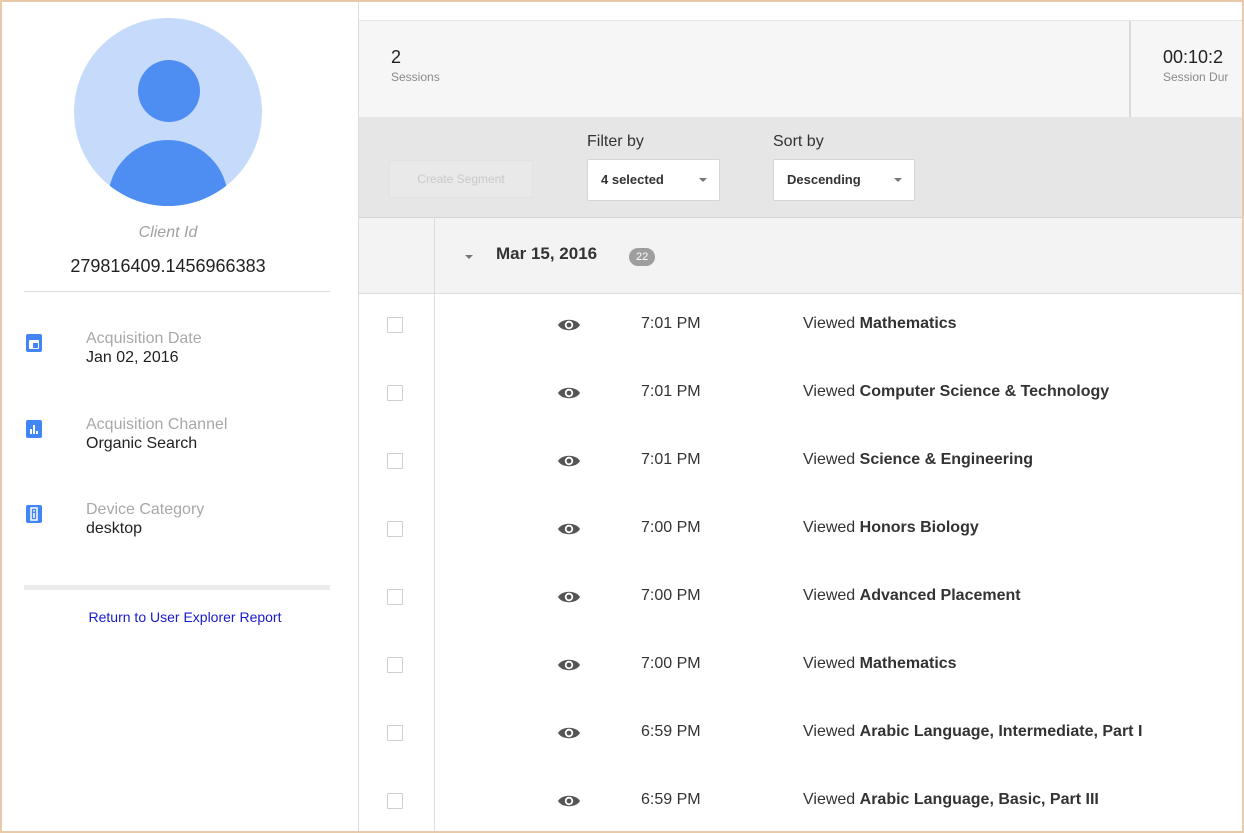 Image resolution: width=1244 pixels, height=833 pixels. I want to click on activity-description: Viewed Honors Biology, so click(891, 528).